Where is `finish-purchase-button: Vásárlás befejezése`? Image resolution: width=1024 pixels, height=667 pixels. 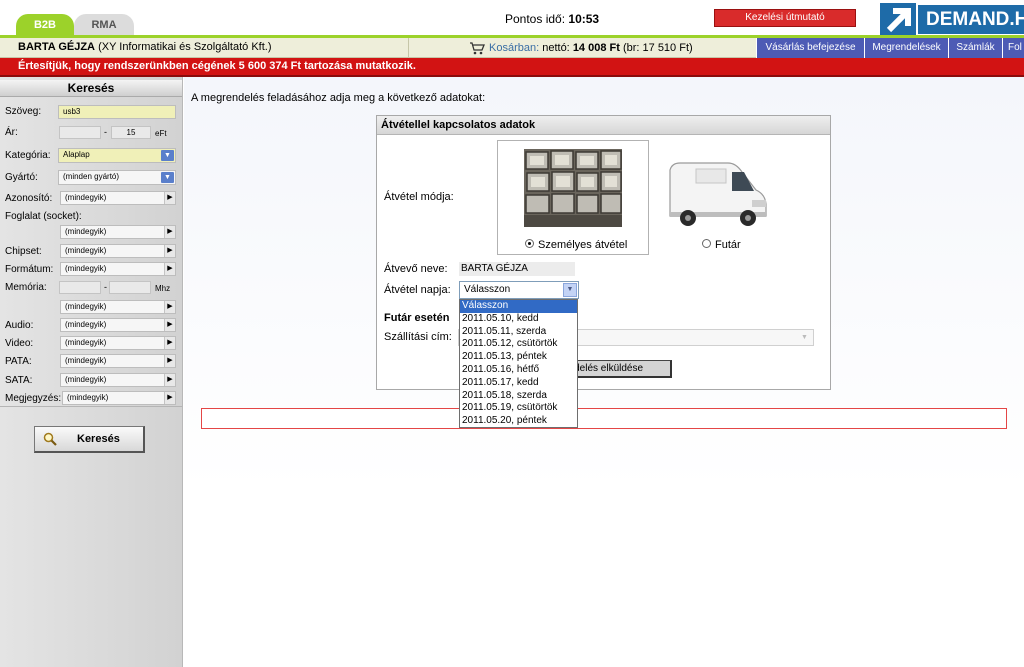 finish-purchase-button: Vásárlás befejezése is located at coordinates (810, 48).